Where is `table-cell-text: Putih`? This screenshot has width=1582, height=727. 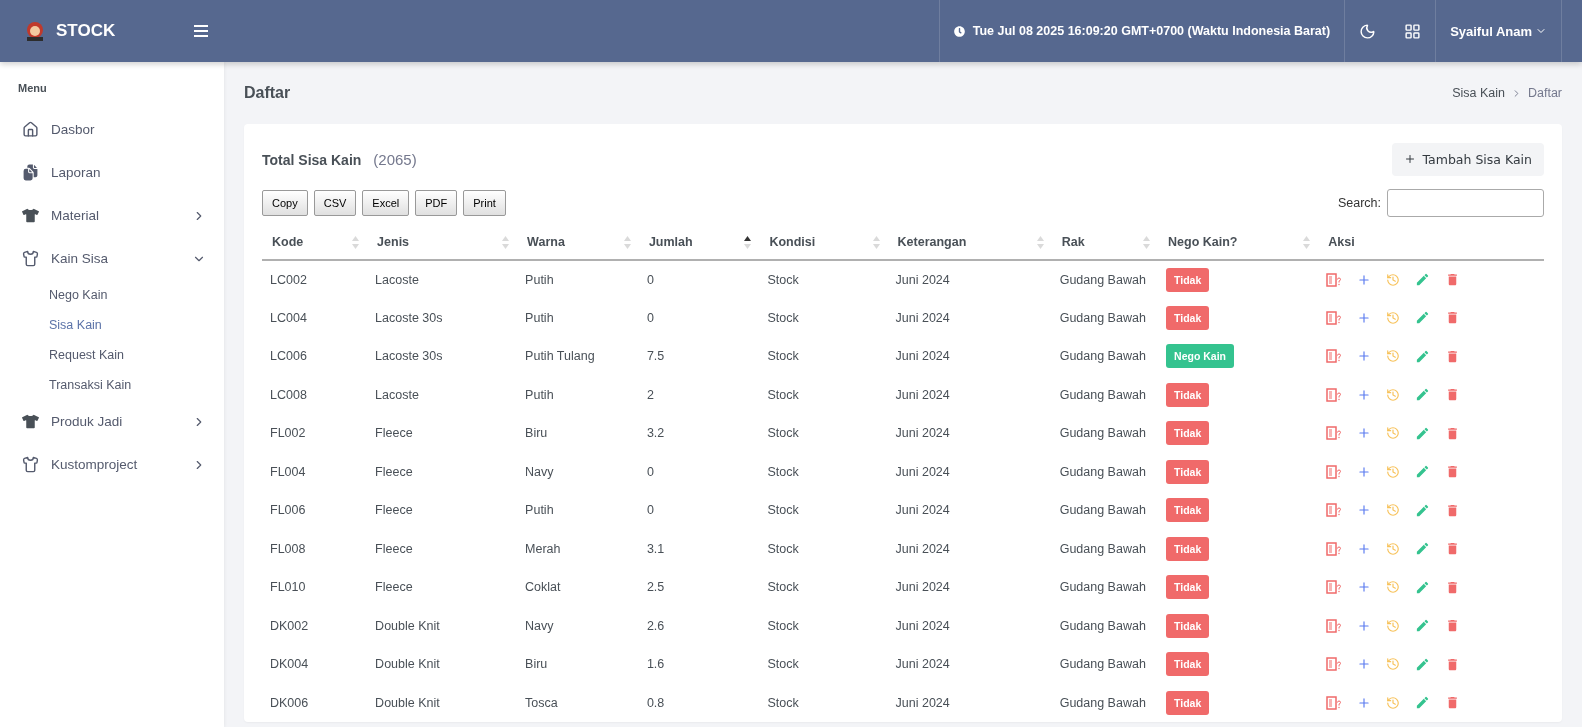
table-cell-text: Putih is located at coordinates (539, 318).